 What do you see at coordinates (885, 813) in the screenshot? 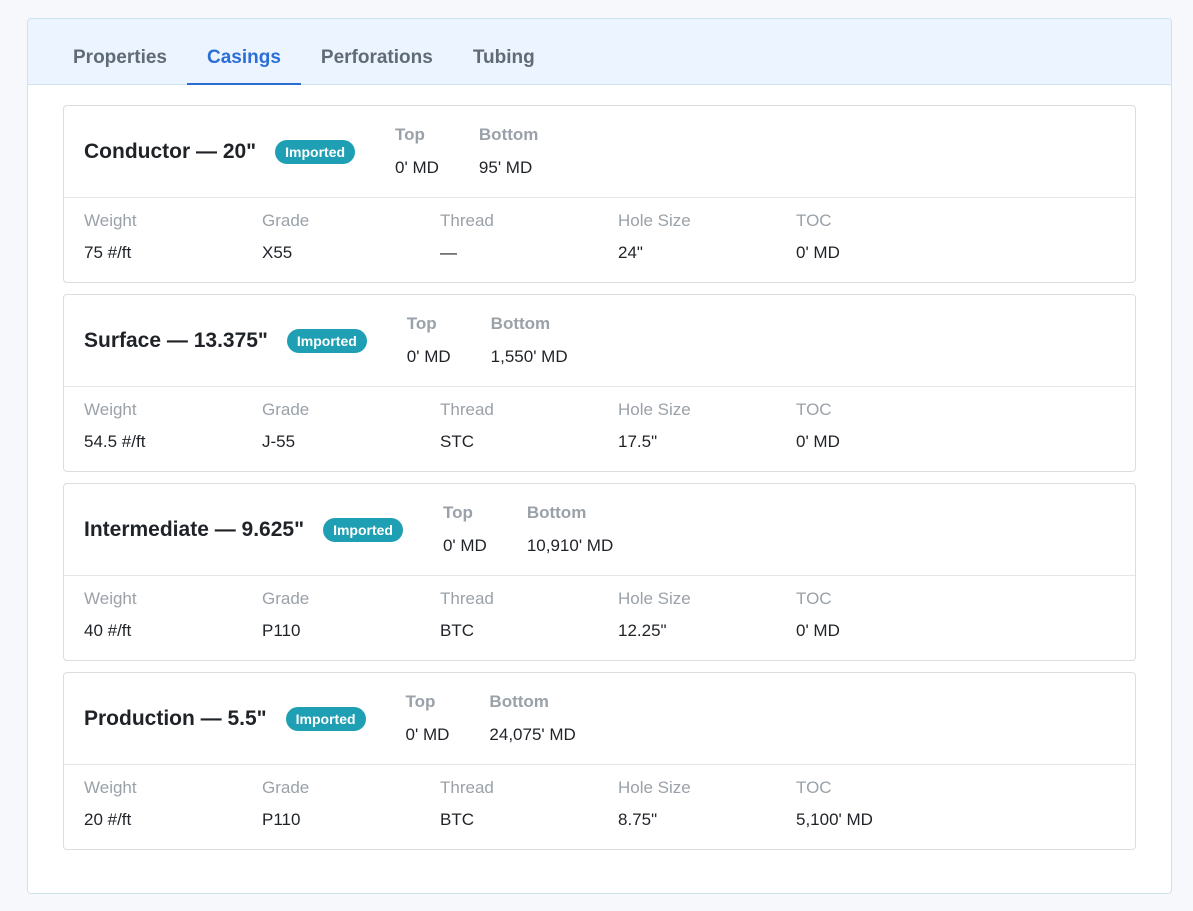
I see `toc-field: TOC 5,100' MD` at bounding box center [885, 813].